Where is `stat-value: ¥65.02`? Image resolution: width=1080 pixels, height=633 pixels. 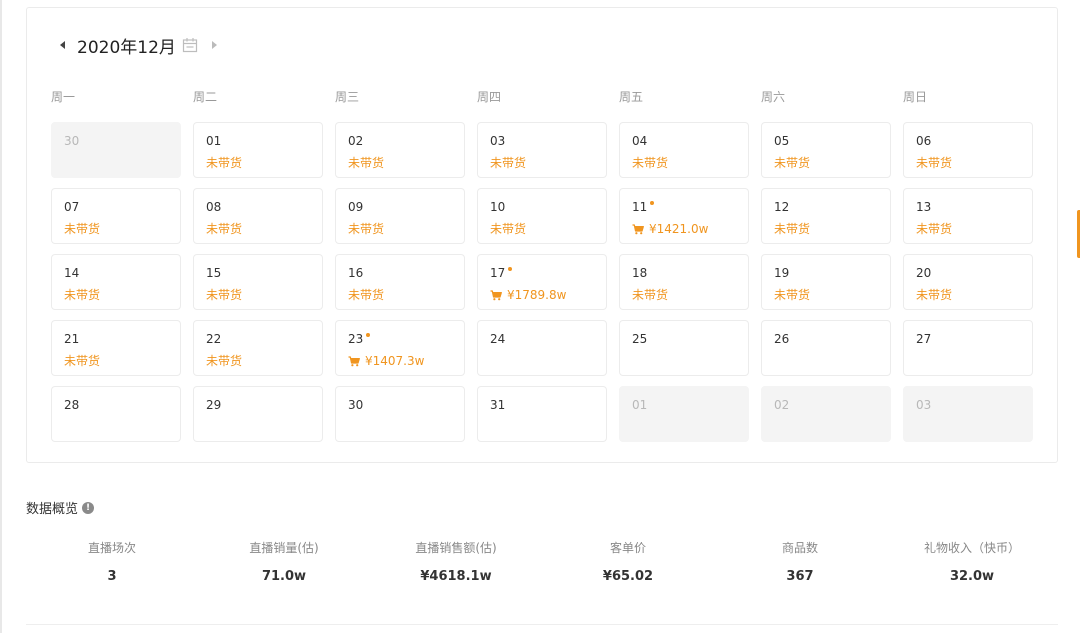 stat-value: ¥65.02 is located at coordinates (628, 576).